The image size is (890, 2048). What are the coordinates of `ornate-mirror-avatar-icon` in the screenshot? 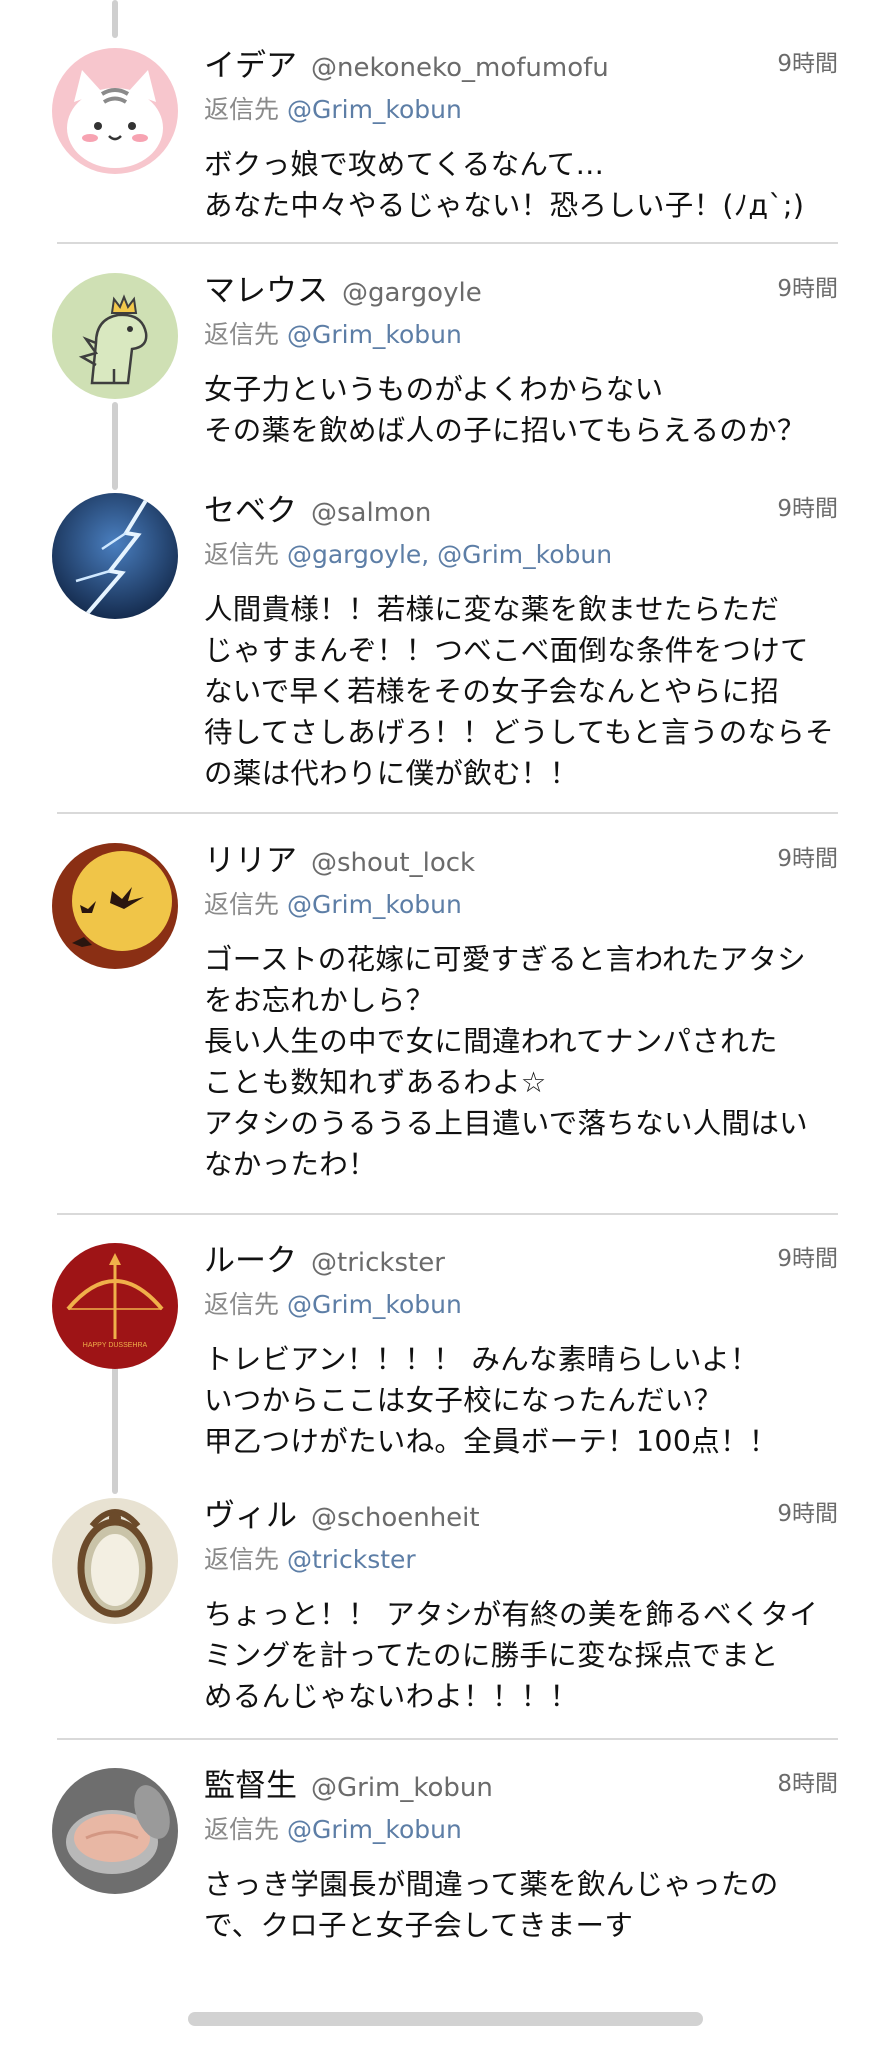 It's located at (115, 1561).